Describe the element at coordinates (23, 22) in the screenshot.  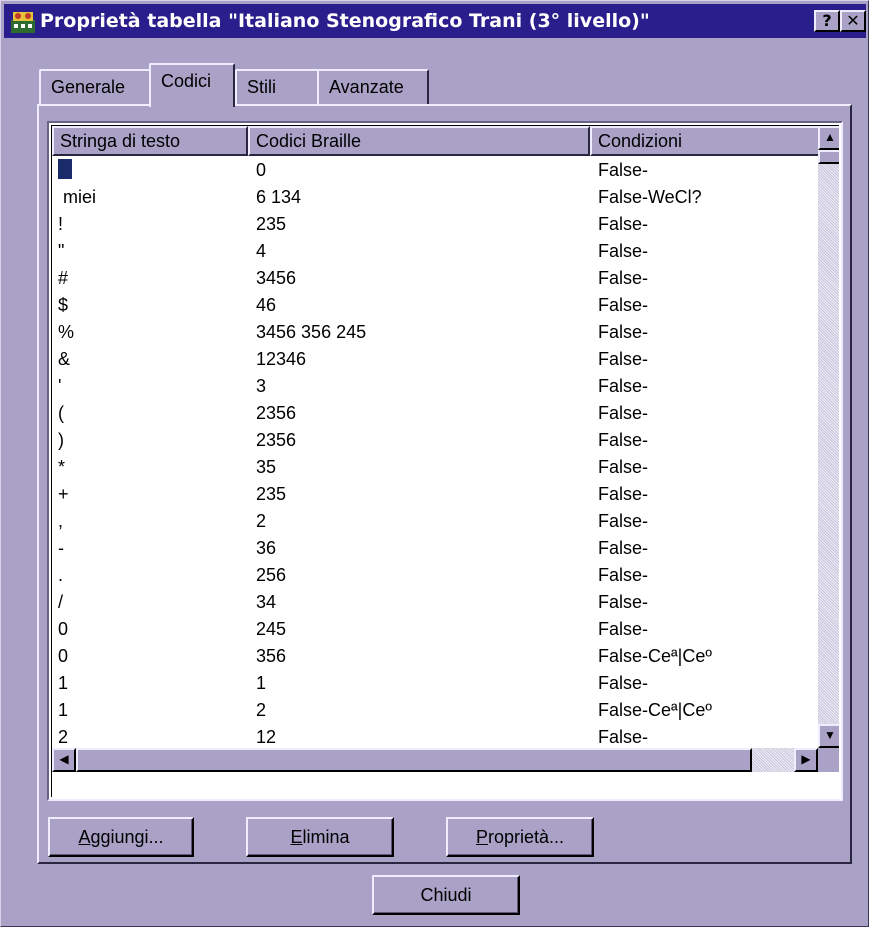
I see `app-icon` at that location.